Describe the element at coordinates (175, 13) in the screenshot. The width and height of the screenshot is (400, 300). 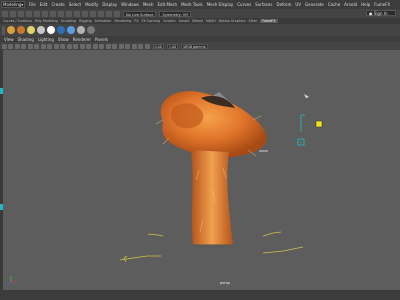
I see `symmetry-field: Symmetry: Off` at that location.